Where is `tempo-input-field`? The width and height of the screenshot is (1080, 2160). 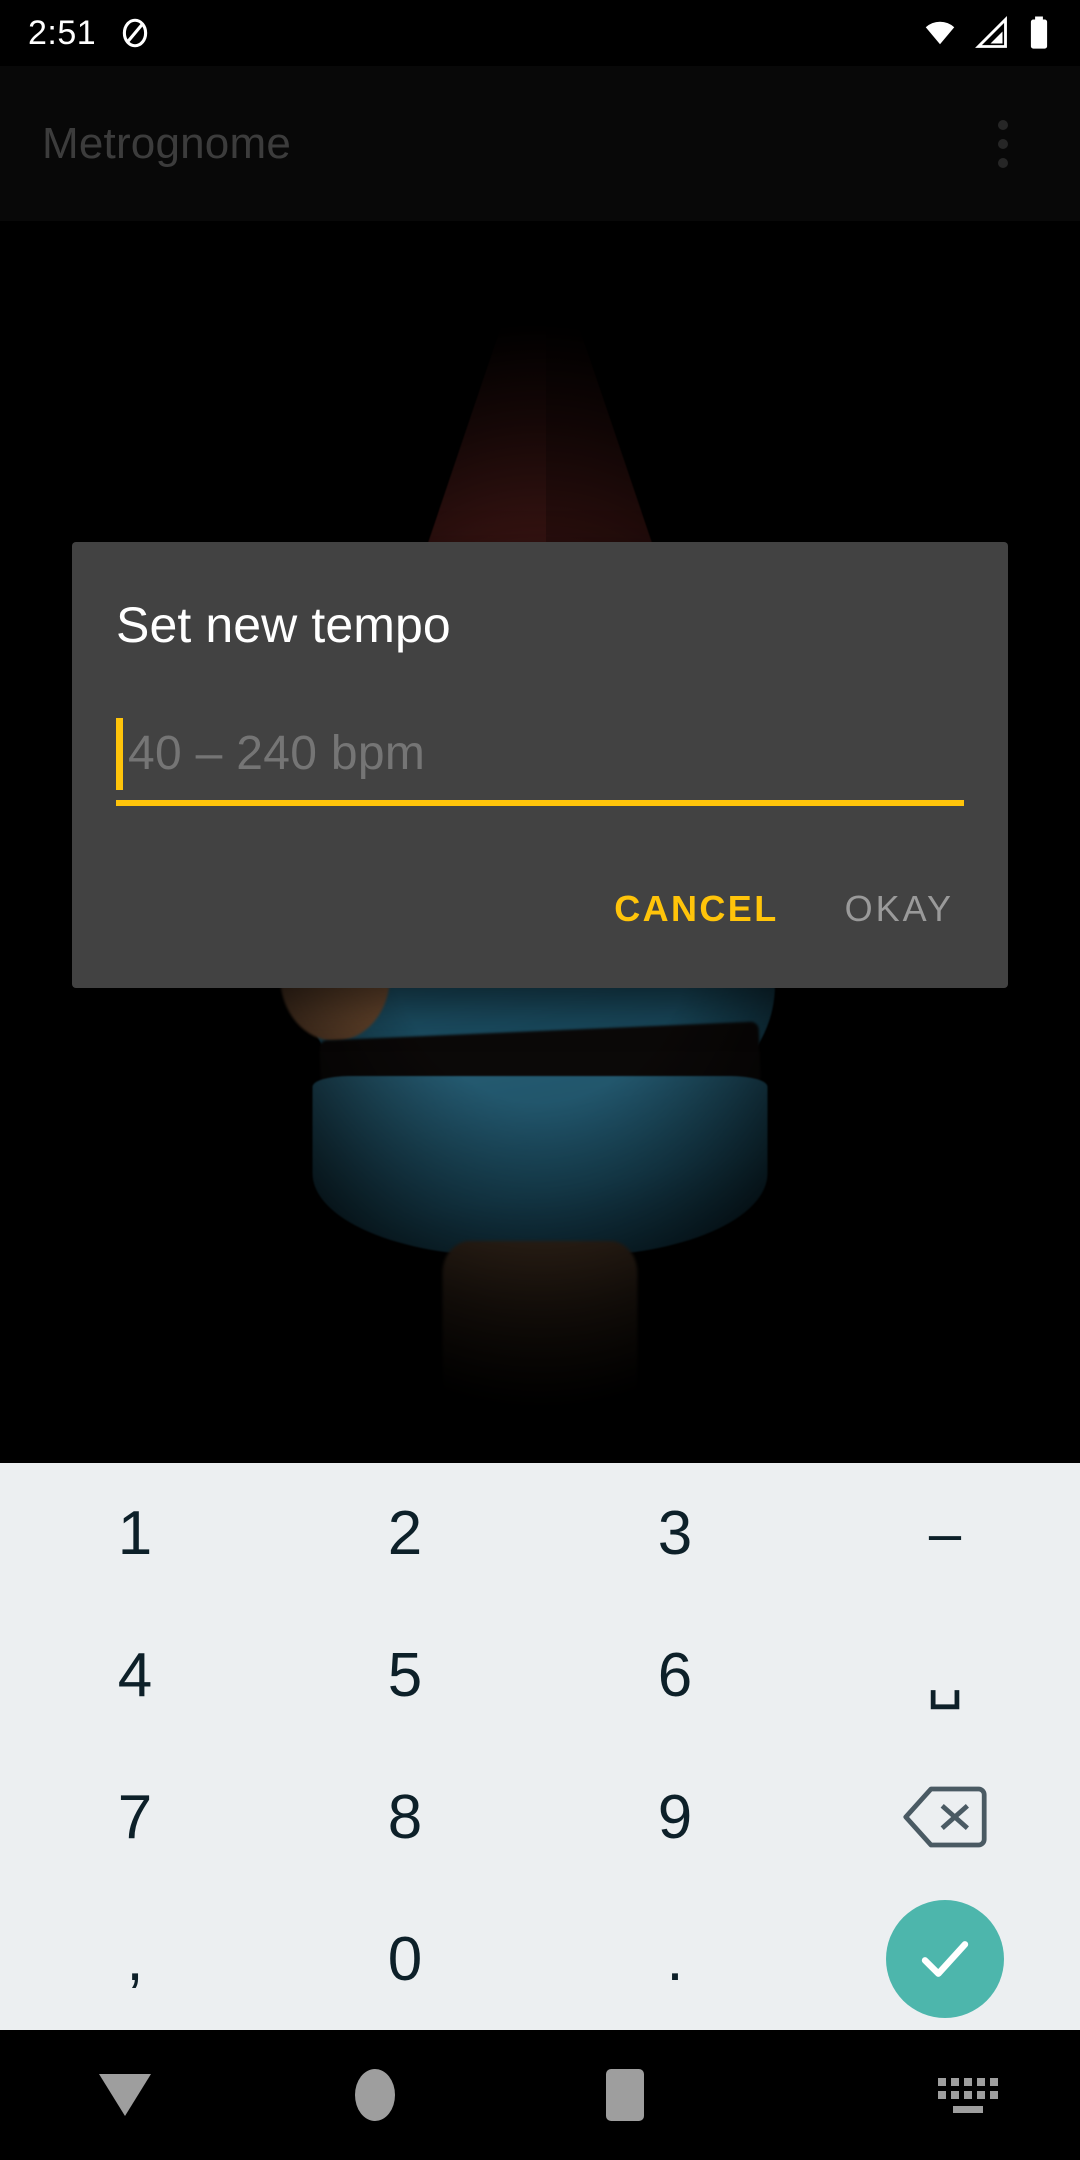
tempo-input-field is located at coordinates (540, 758).